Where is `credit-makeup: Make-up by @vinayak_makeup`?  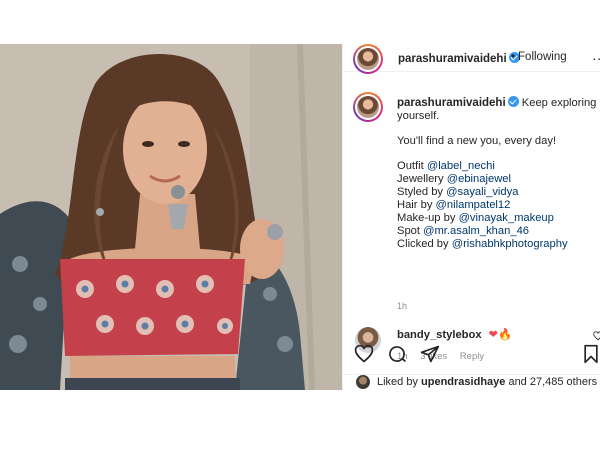
credit-makeup: Make-up by @vinayak_makeup is located at coordinates (475, 218).